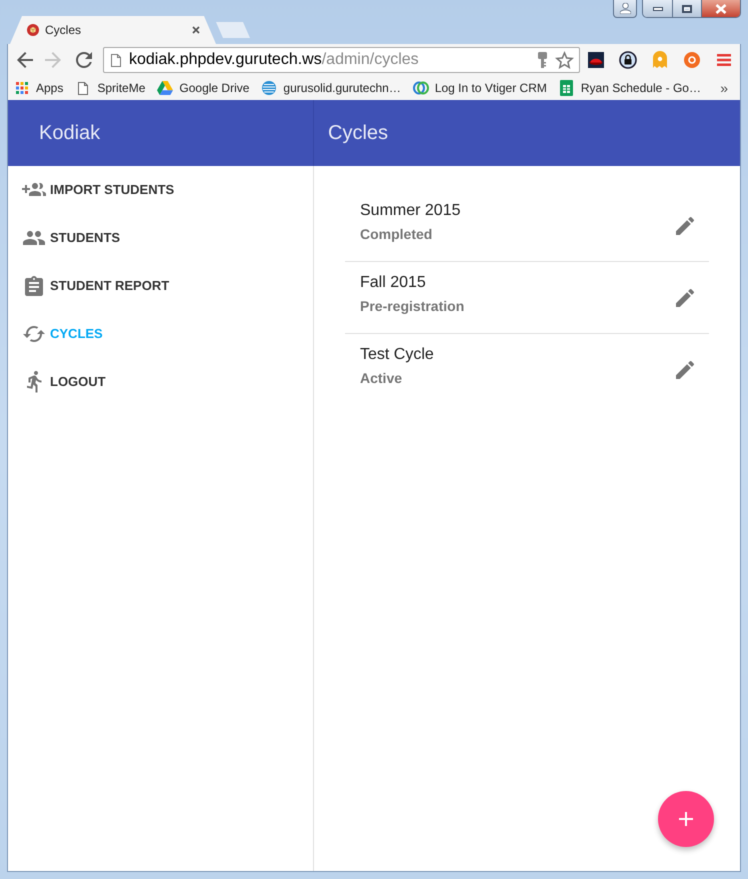 This screenshot has width=748, height=879. What do you see at coordinates (33, 30) in the screenshot?
I see `cube-icon` at bounding box center [33, 30].